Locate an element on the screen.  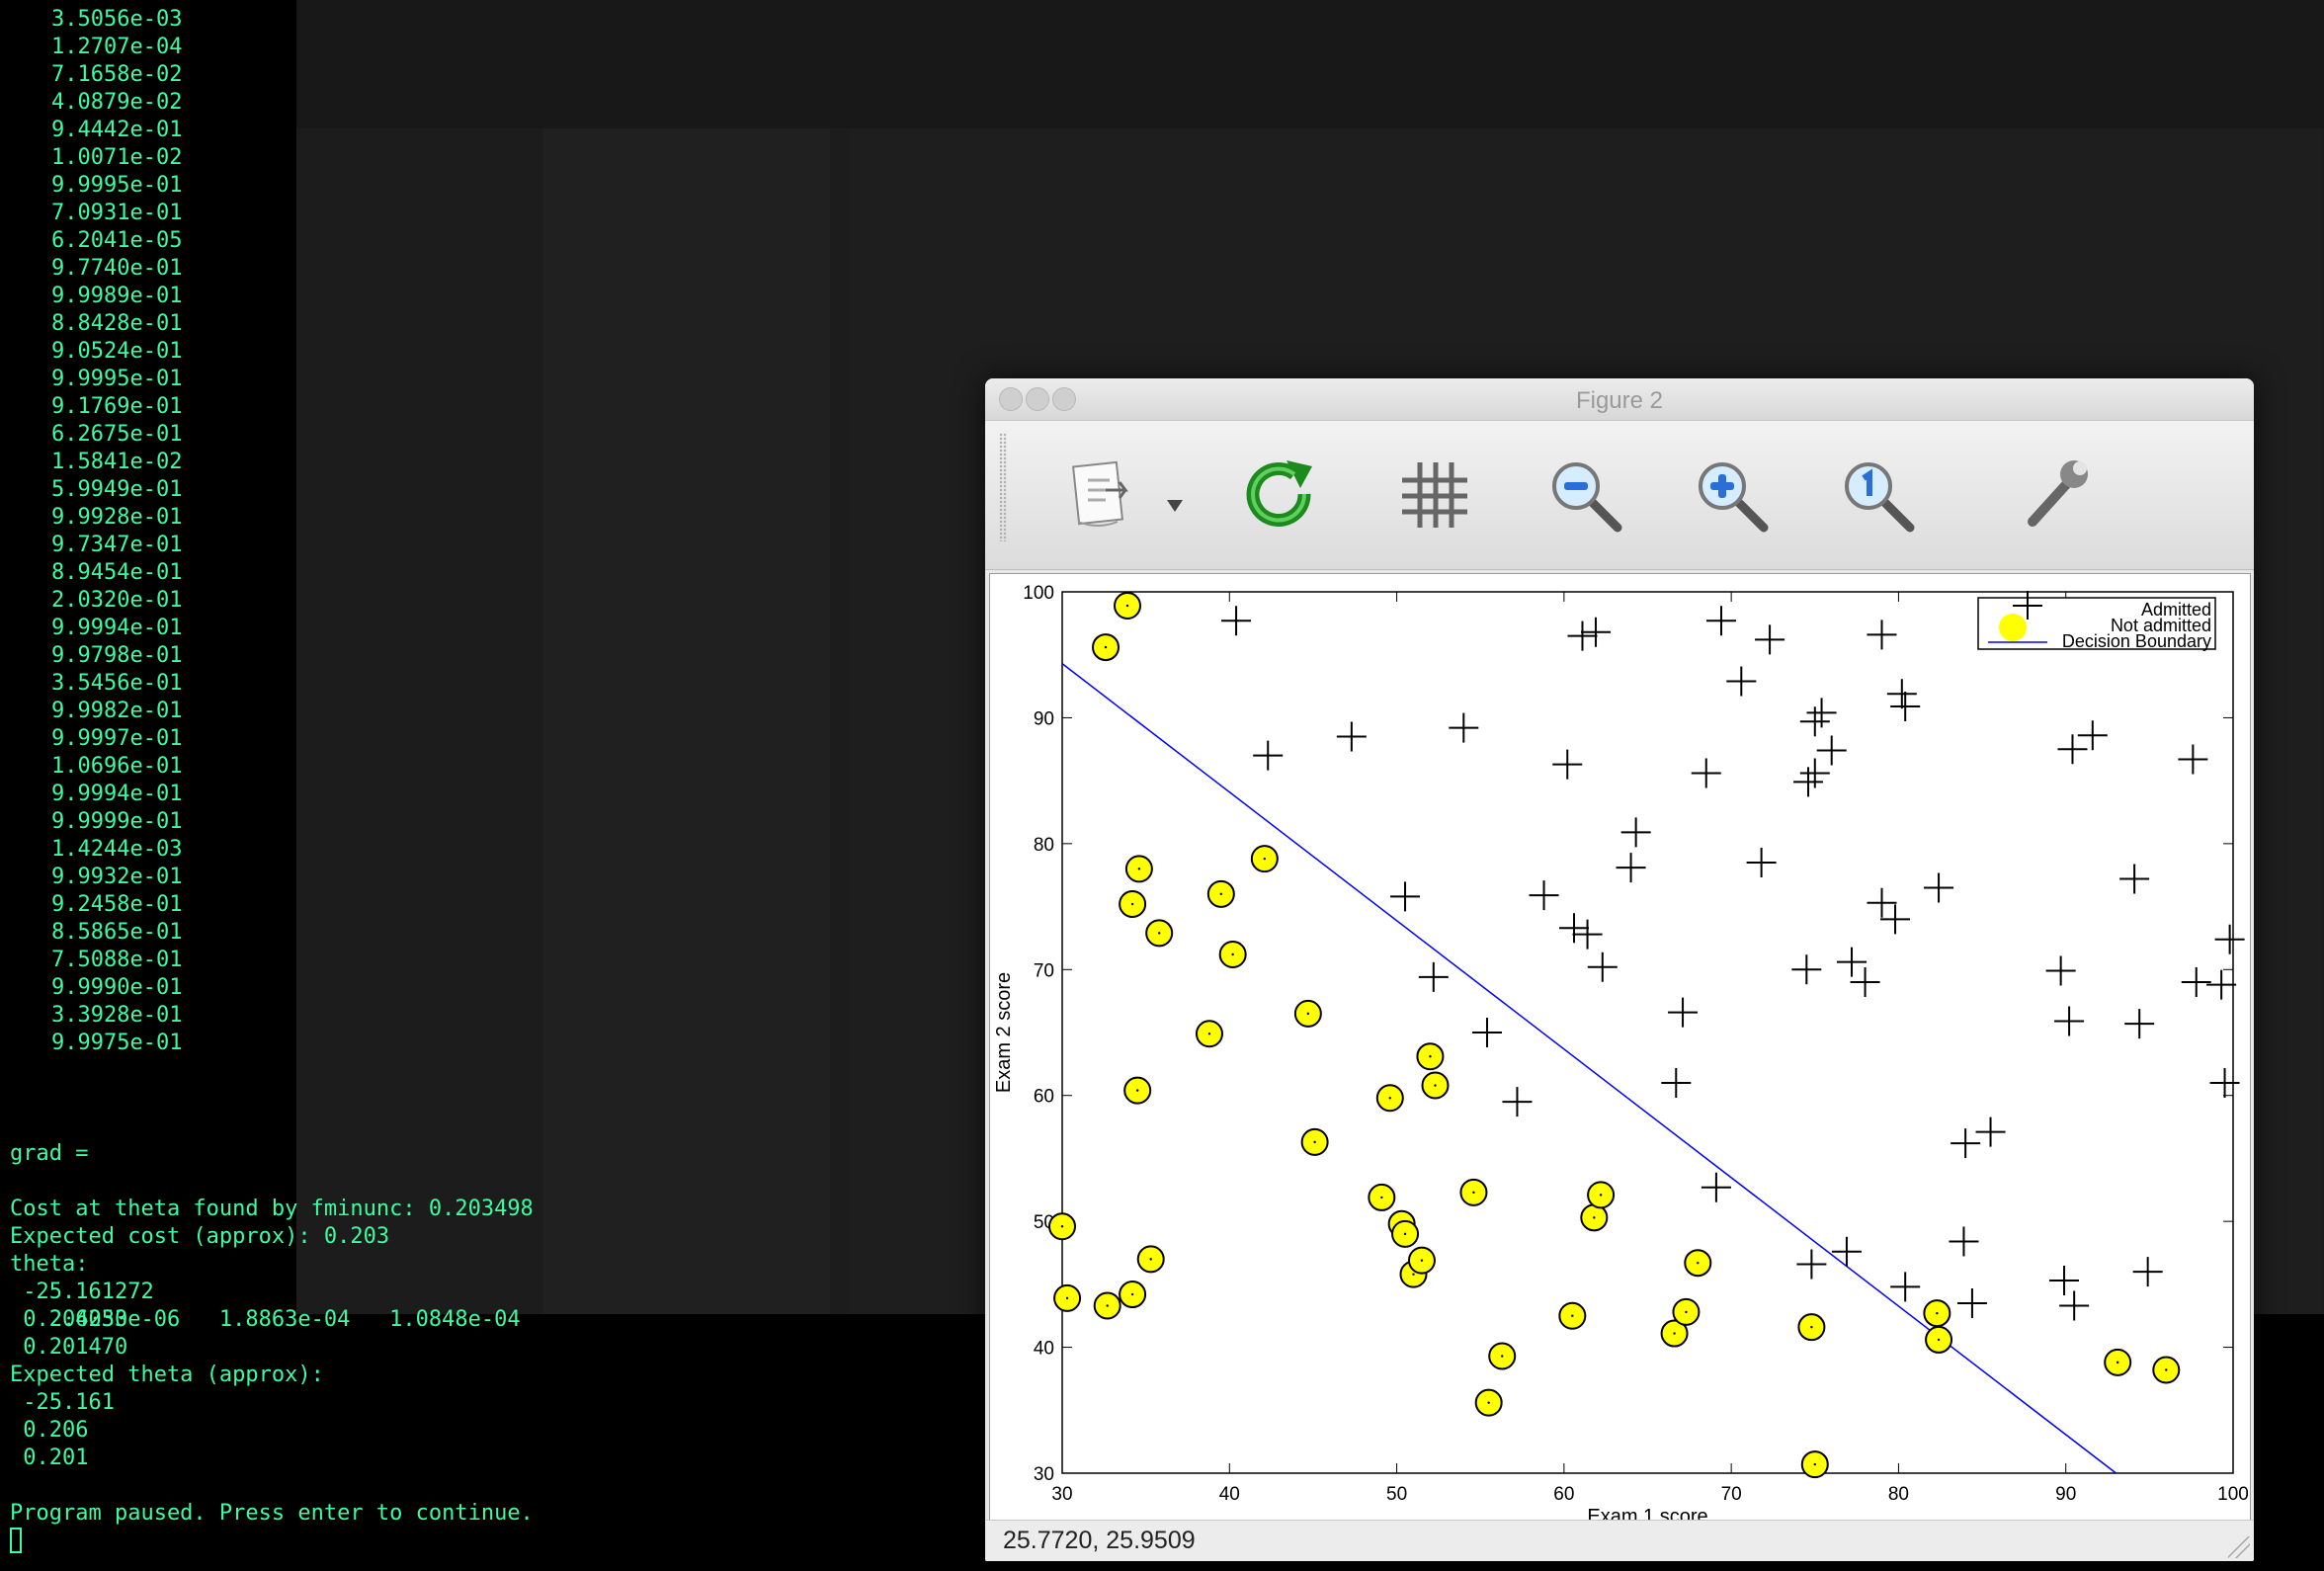
summary-line: 0.206 is located at coordinates (49, 1430).